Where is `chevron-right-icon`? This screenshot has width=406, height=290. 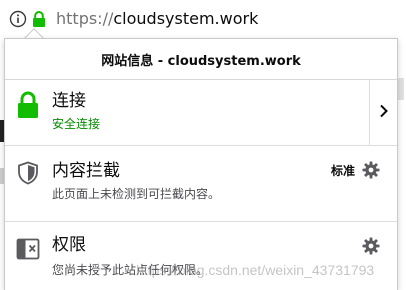
chevron-right-icon is located at coordinates (384, 112).